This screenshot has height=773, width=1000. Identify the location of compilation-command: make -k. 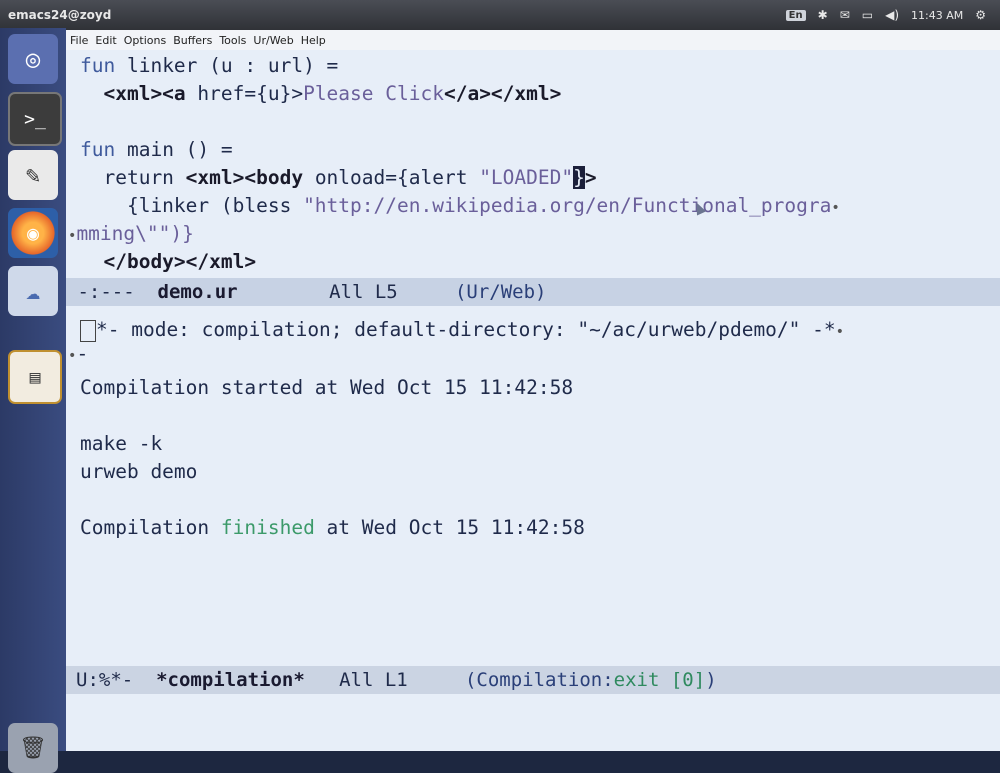
(121, 443).